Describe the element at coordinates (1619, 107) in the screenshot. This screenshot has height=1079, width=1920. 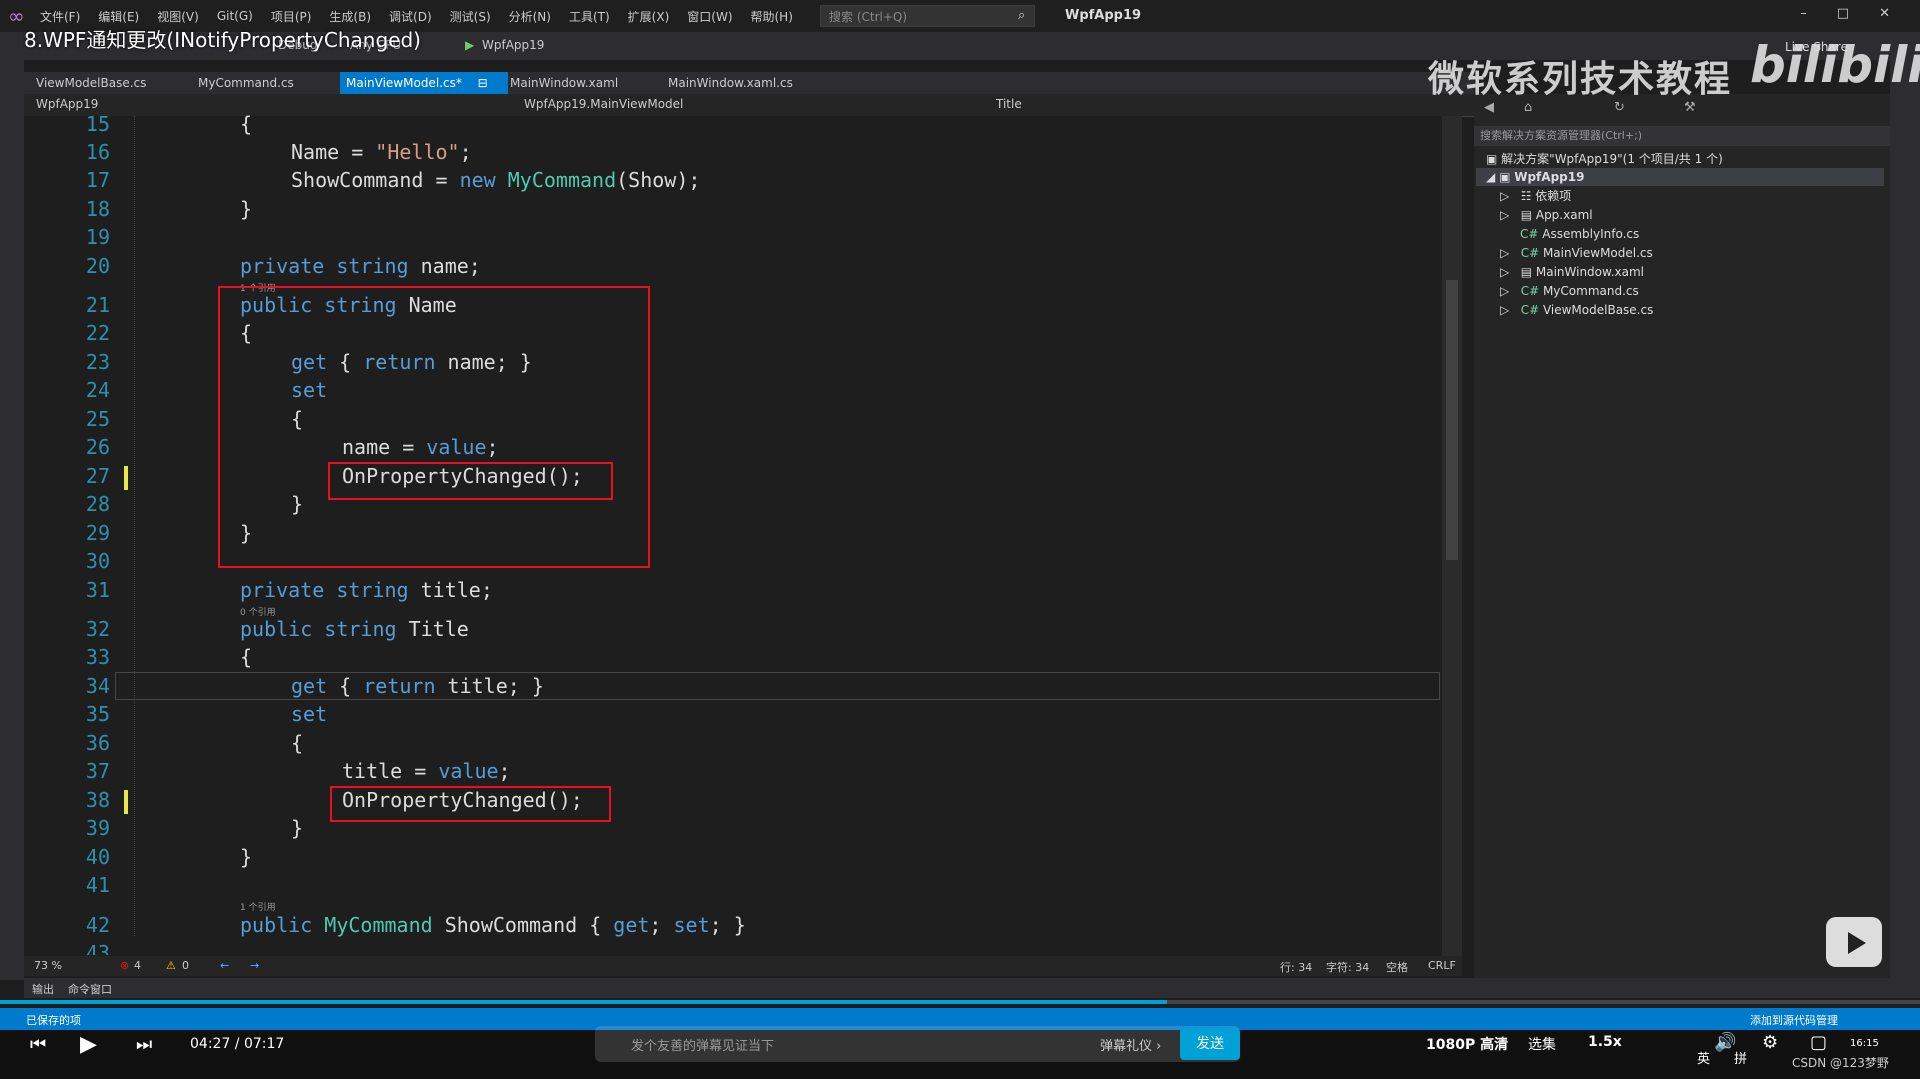
I see `sync-icon: ↻` at that location.